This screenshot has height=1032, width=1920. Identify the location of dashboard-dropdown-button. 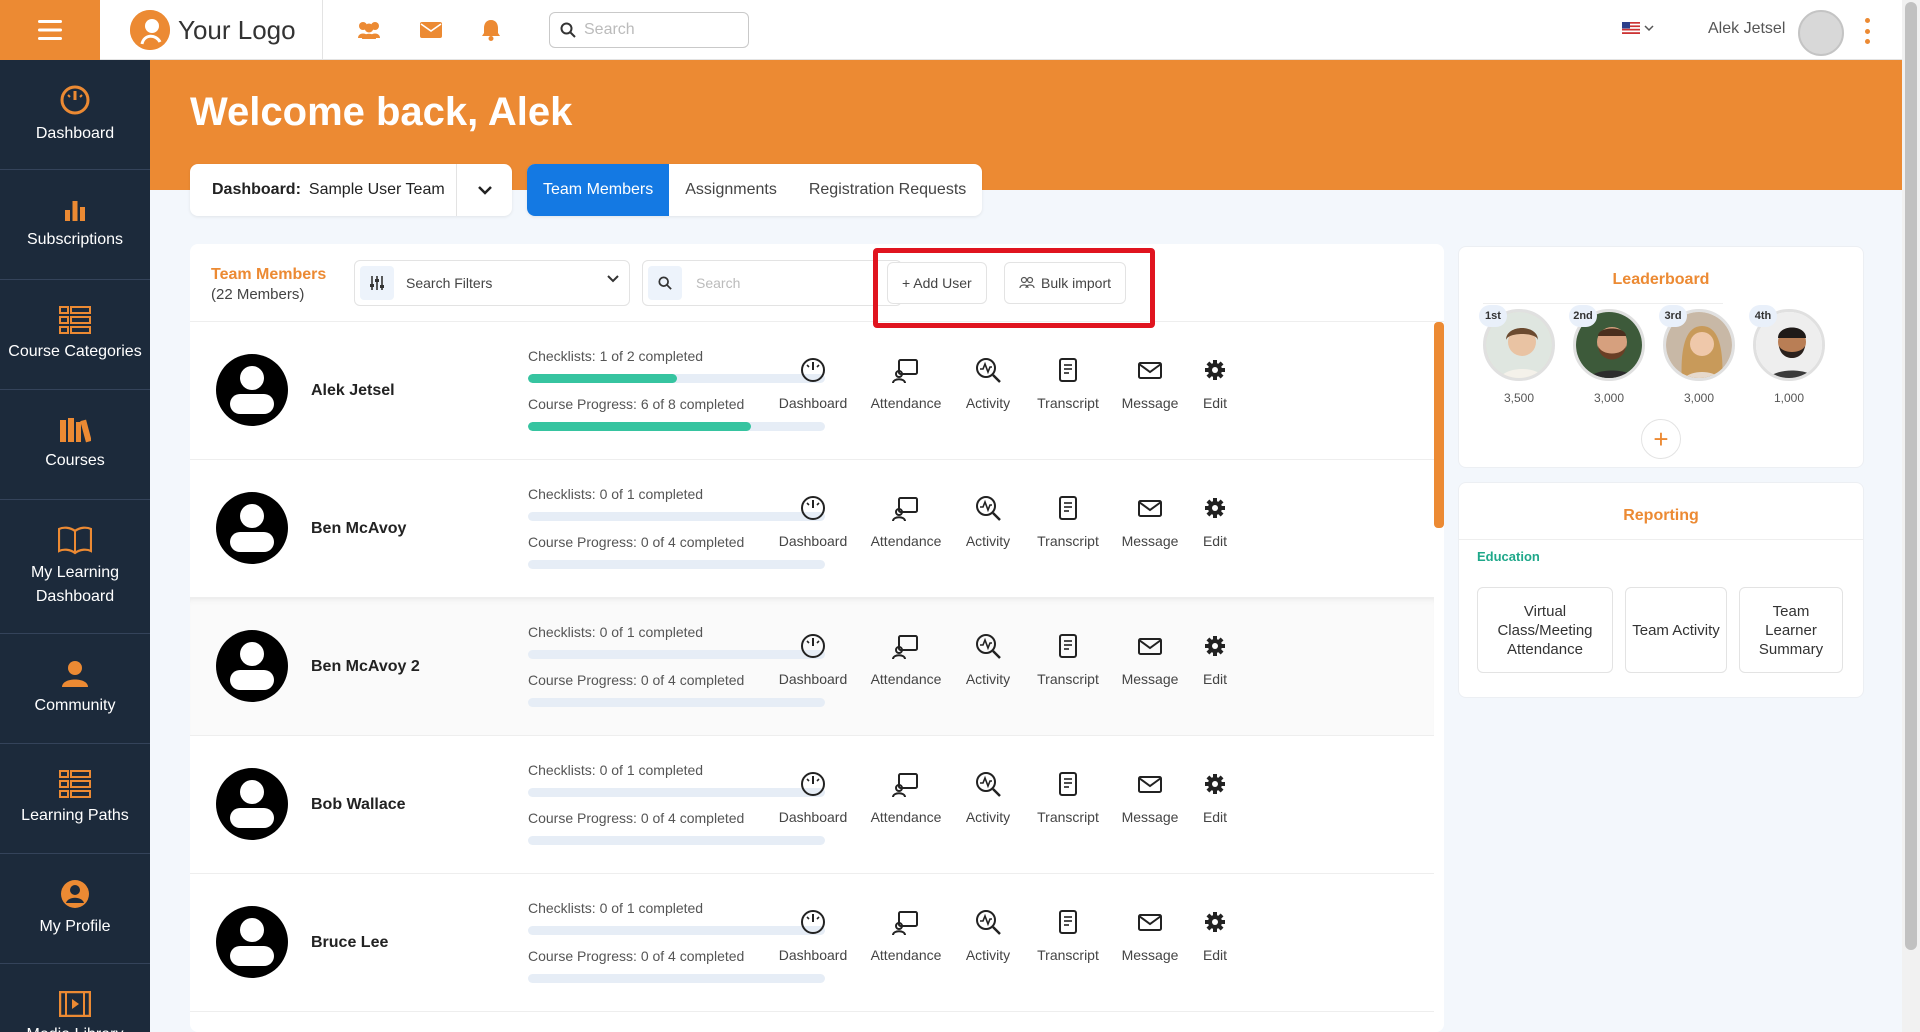
(484, 190).